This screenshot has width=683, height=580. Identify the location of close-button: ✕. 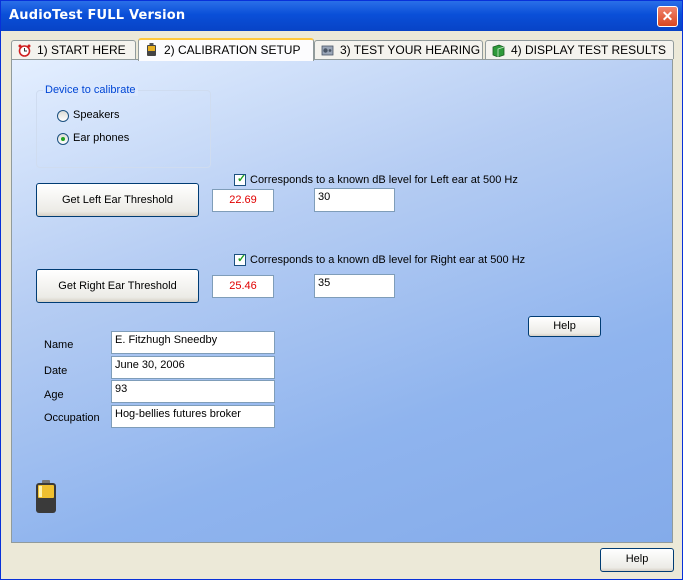
(667, 16).